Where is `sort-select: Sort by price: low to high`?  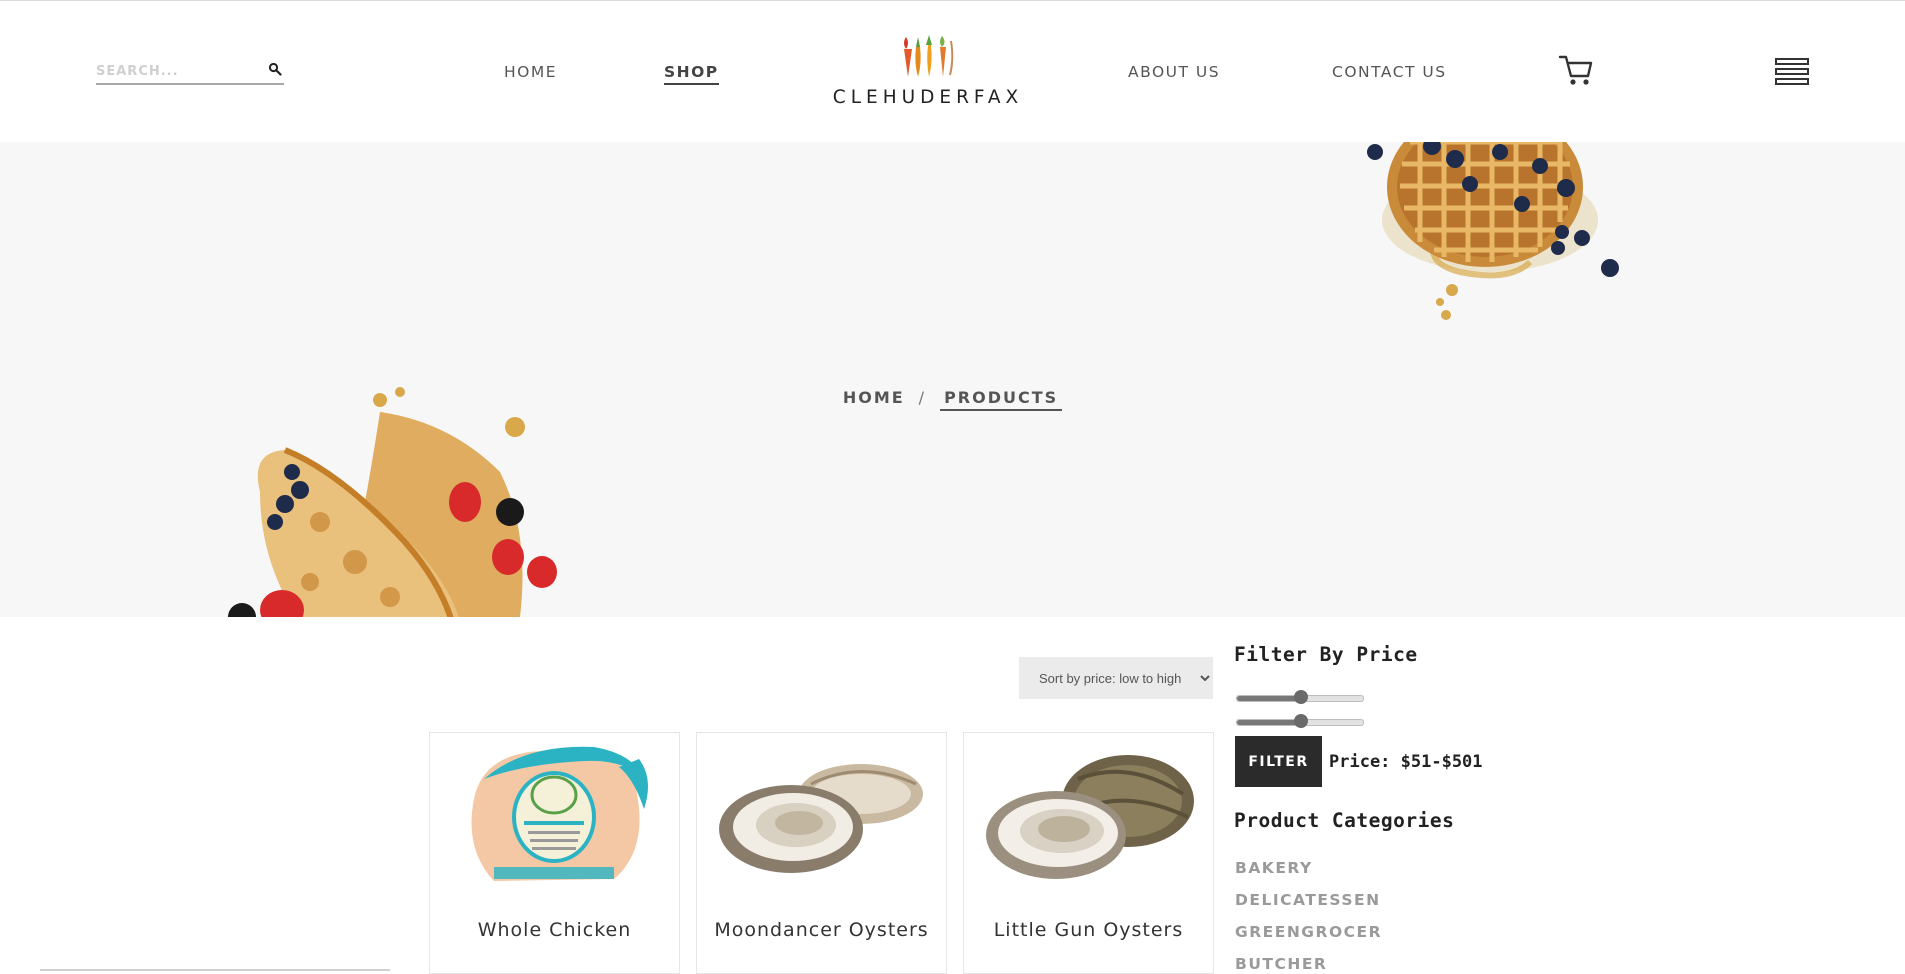
sort-select: Sort by price: low to high is located at coordinates (1116, 678).